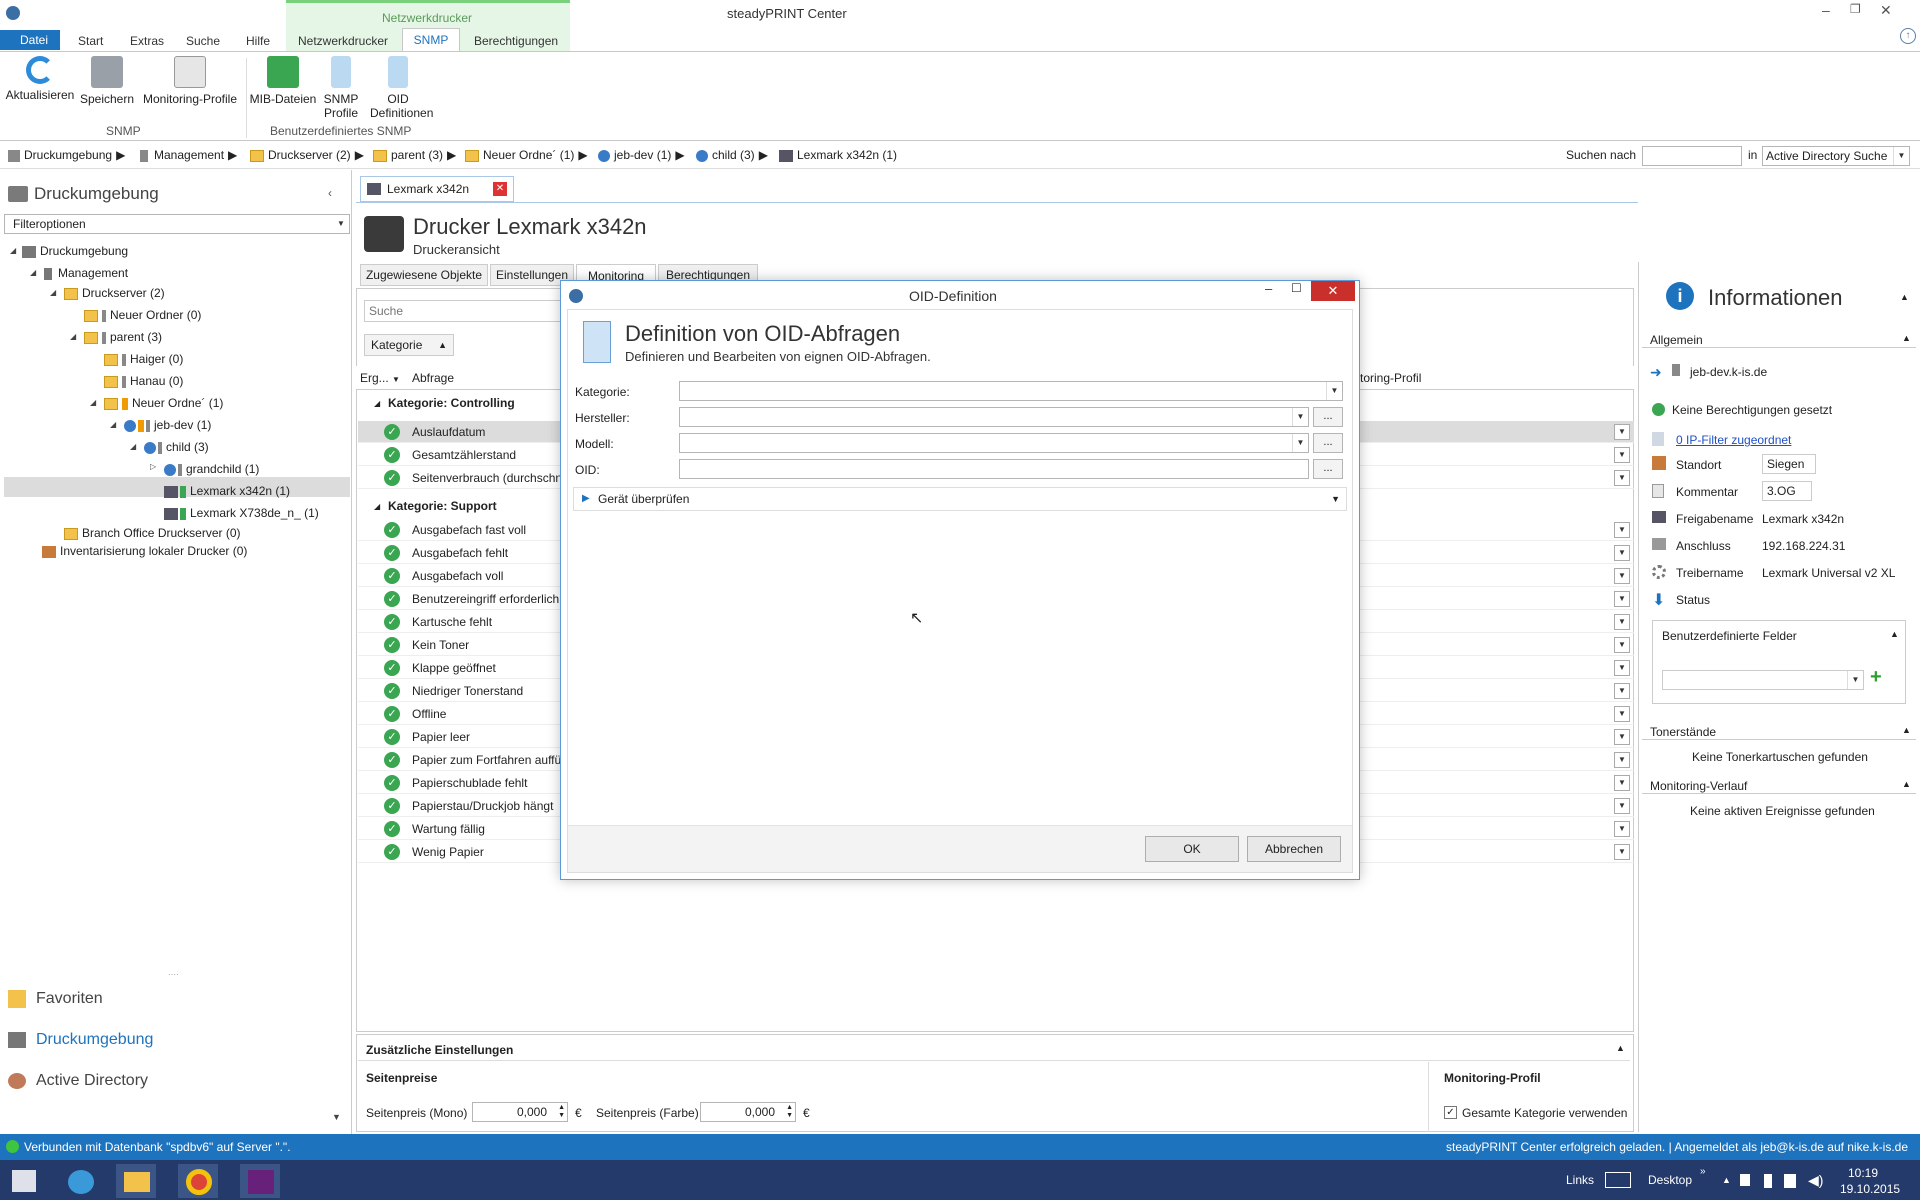 The width and height of the screenshot is (1920, 1200). What do you see at coordinates (13, 13) in the screenshot?
I see `app-icon` at bounding box center [13, 13].